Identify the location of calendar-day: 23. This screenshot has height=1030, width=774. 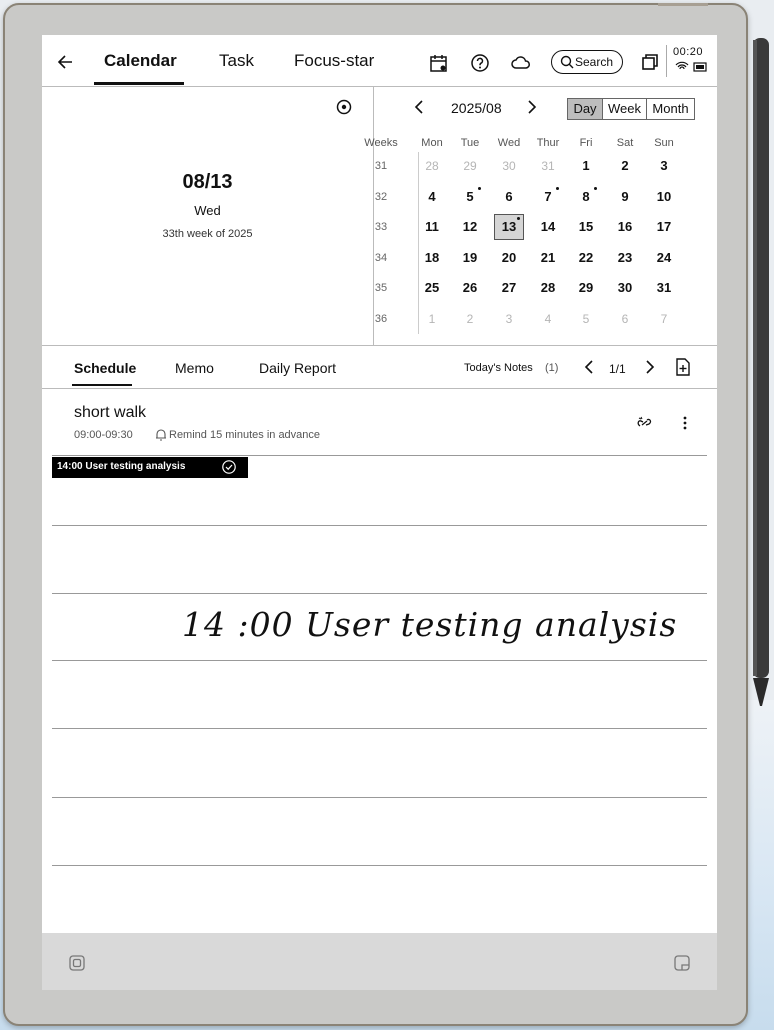
(625, 258).